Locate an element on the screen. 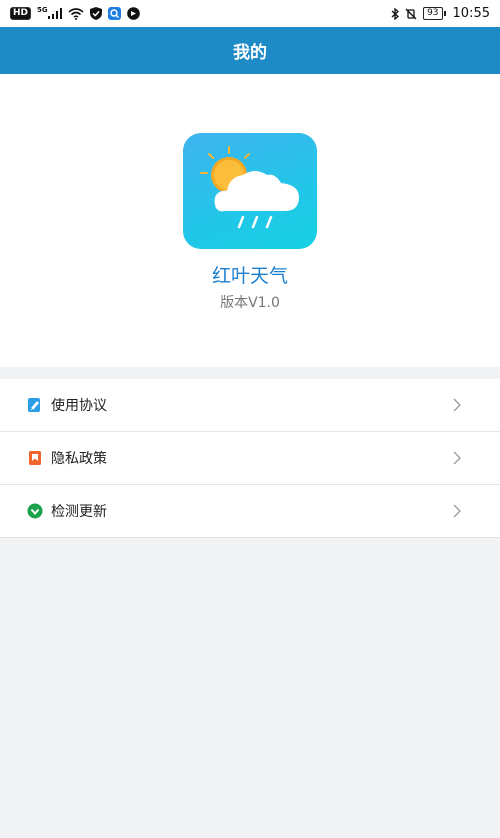  menu-item-privacy-policy: 隐私政策 is located at coordinates (250, 458).